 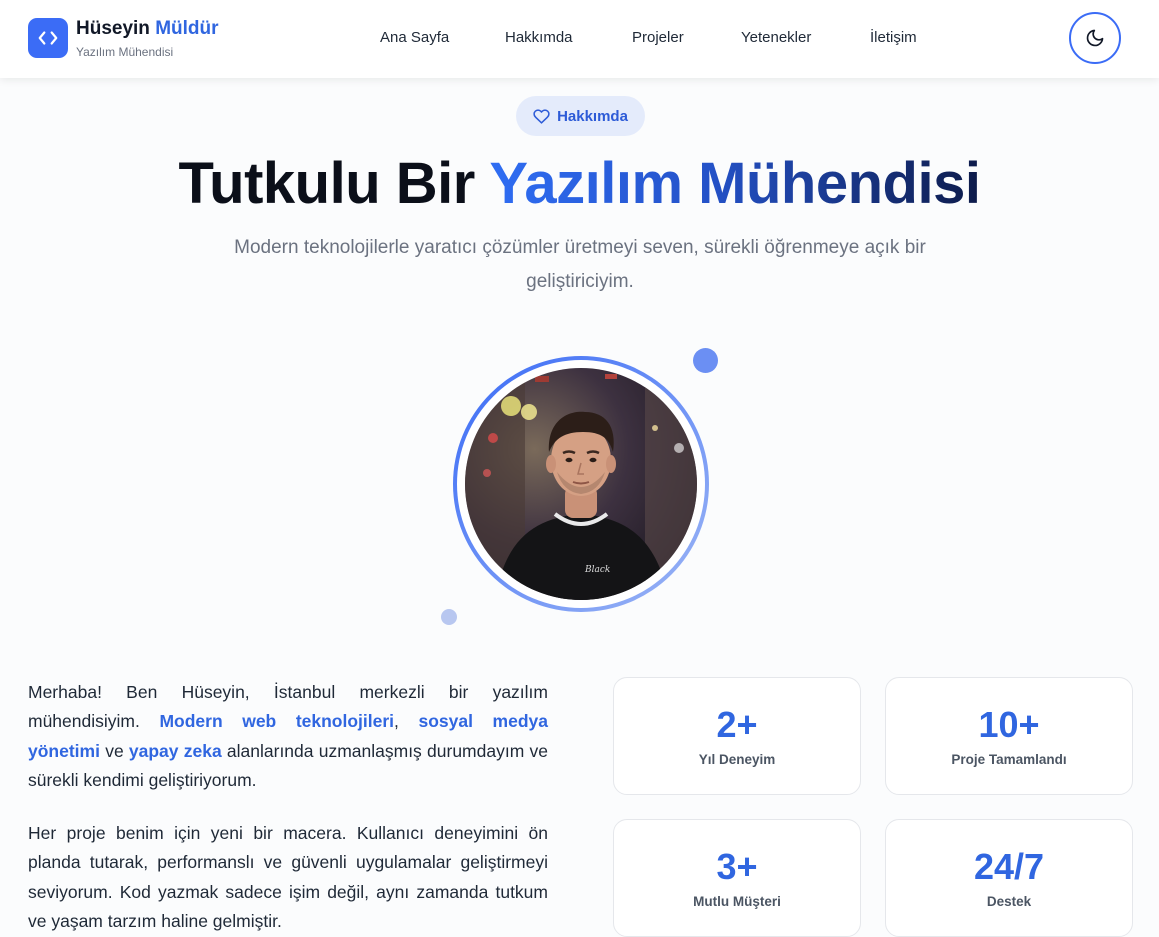 I want to click on stat-card-projects: 10+ Proje Tamamlandı, so click(x=1009, y=736).